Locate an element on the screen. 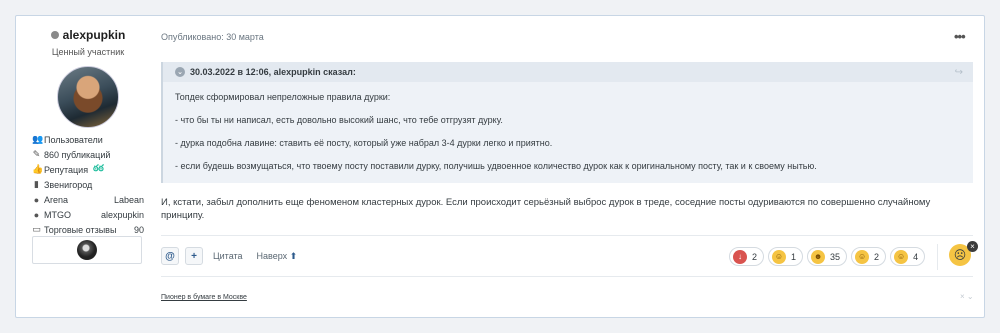  reaction-crazy: ☻ 35 is located at coordinates (827, 256).